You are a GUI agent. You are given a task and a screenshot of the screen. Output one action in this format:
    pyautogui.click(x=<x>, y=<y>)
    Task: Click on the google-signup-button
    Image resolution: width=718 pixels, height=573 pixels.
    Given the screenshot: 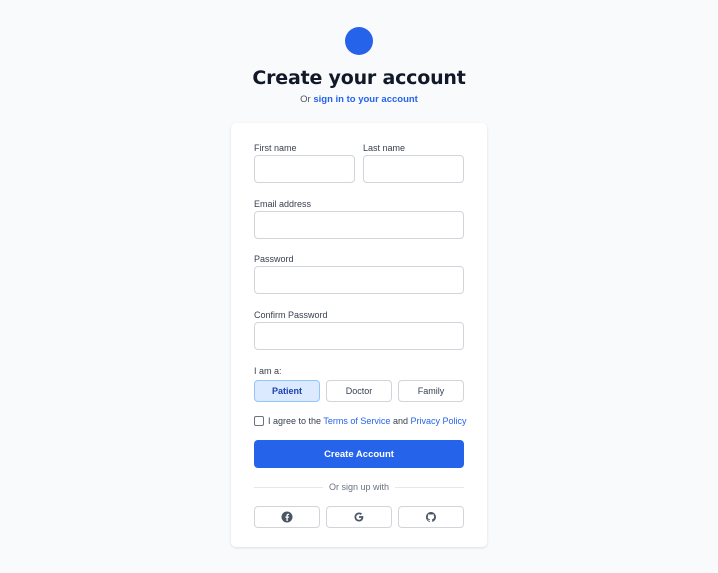 What is the action you would take?
    pyautogui.click(x=359, y=517)
    